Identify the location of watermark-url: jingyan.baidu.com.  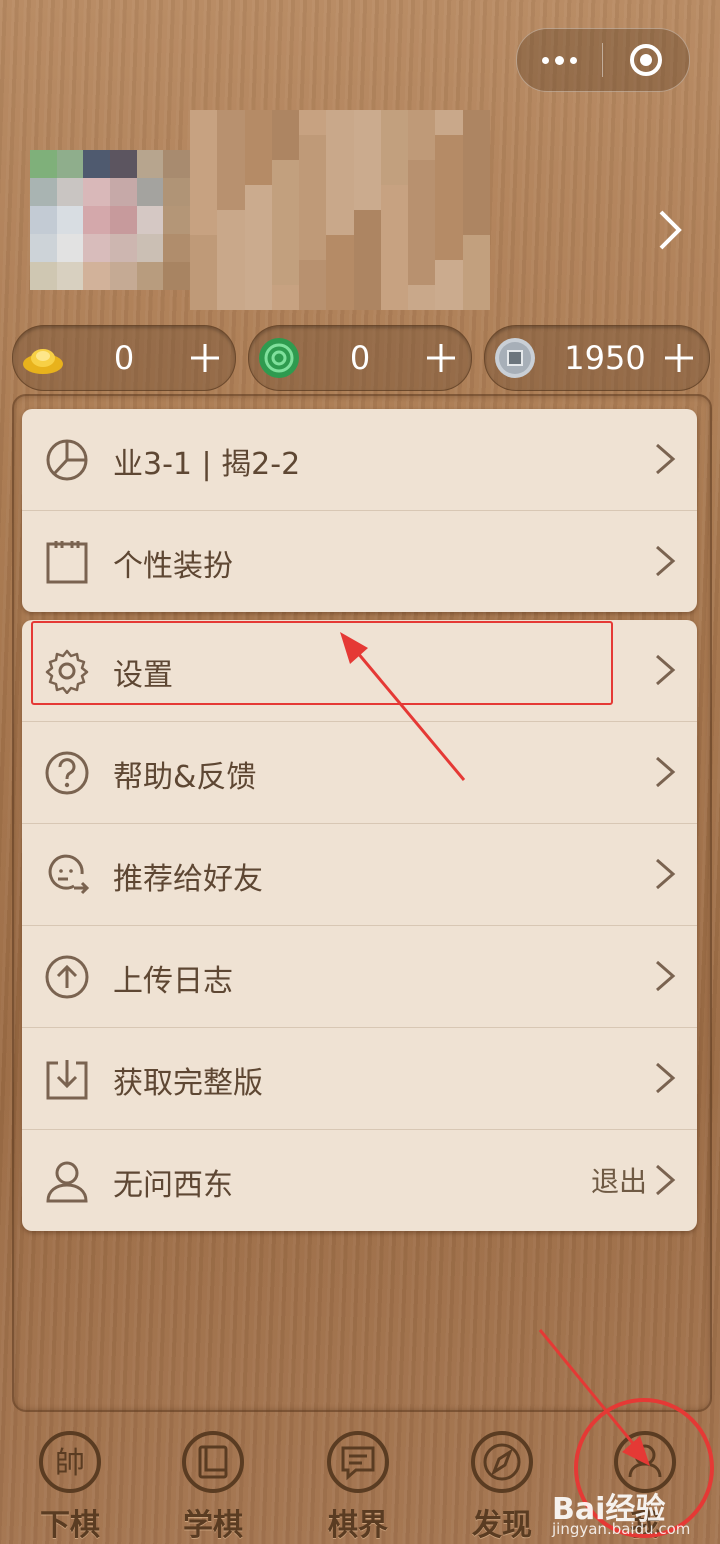
(621, 1529).